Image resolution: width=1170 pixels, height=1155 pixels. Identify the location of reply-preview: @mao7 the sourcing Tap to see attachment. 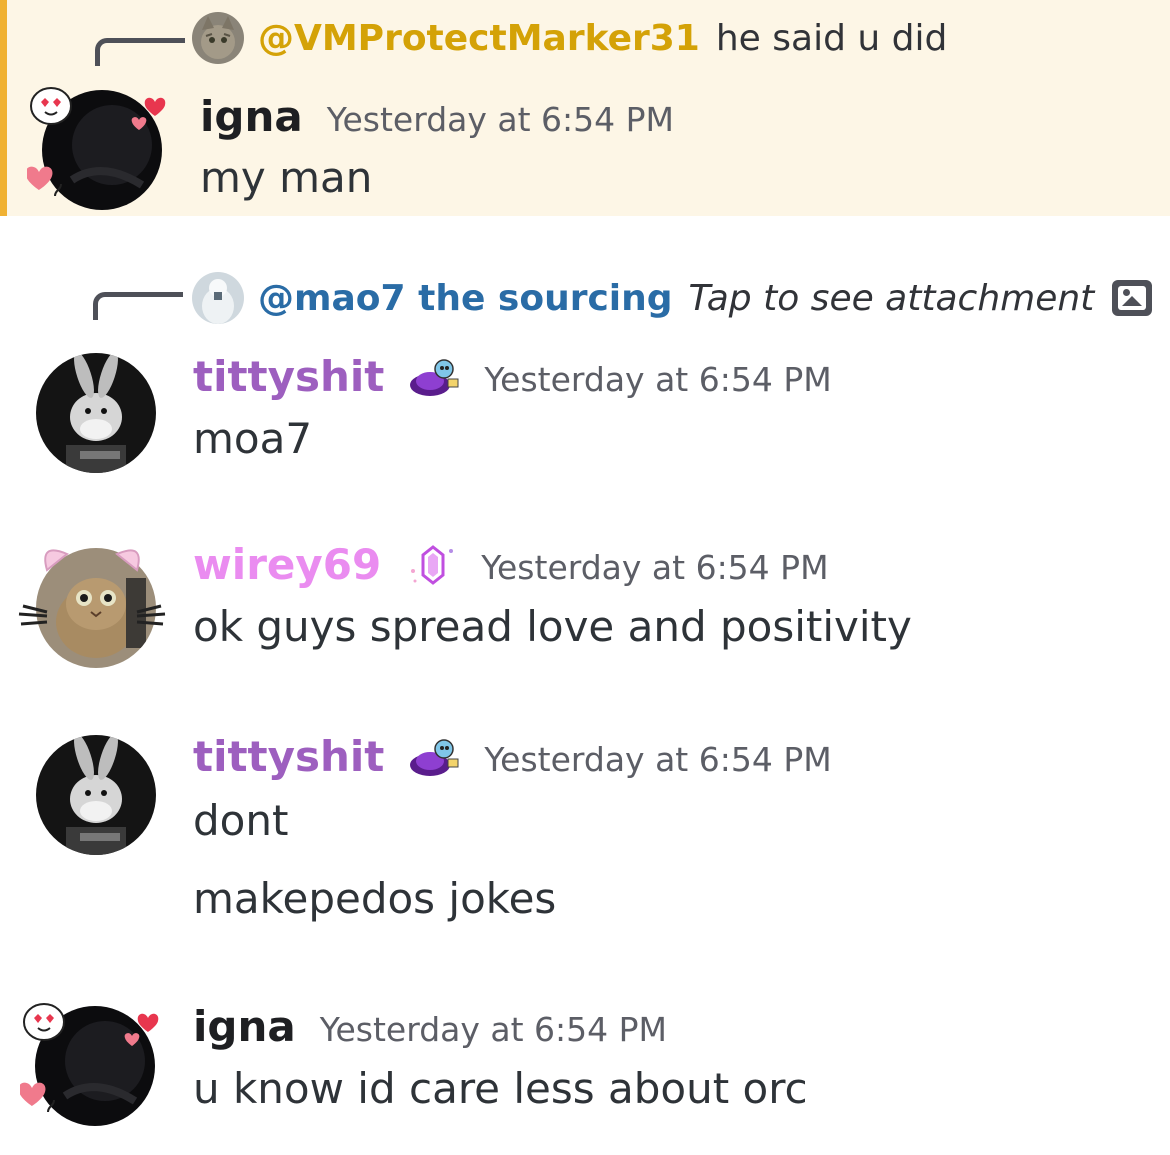
(672, 298).